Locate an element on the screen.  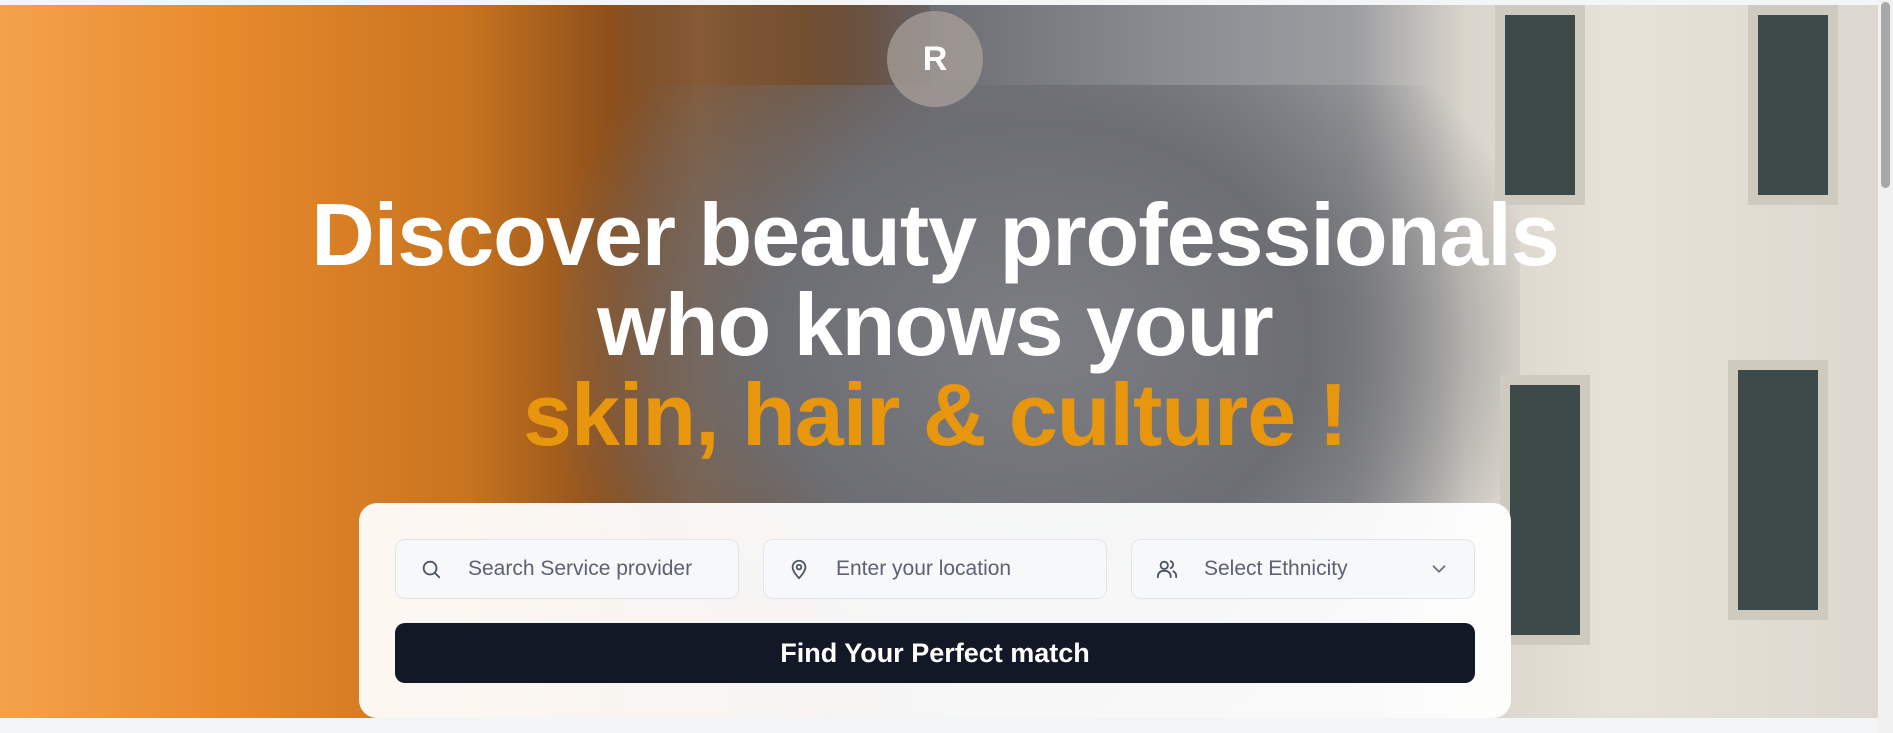
service-search-placeholder: Search Service provider is located at coordinates (580, 568).